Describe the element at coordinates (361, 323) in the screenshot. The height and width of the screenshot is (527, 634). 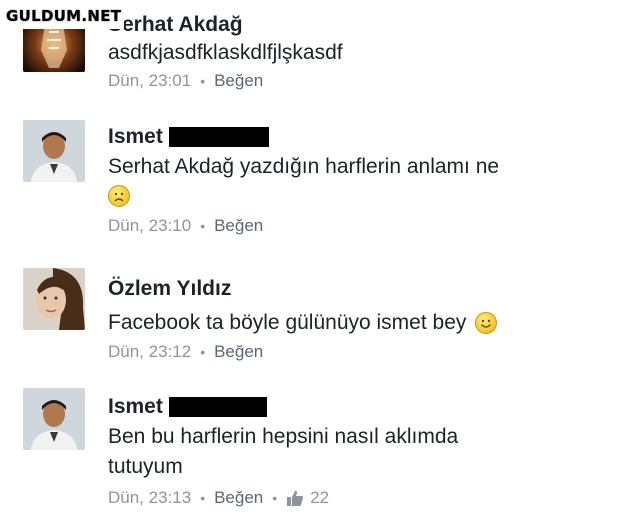
I see `comment-text: Facebook ta böyle gülünüyo ismet bey` at that location.